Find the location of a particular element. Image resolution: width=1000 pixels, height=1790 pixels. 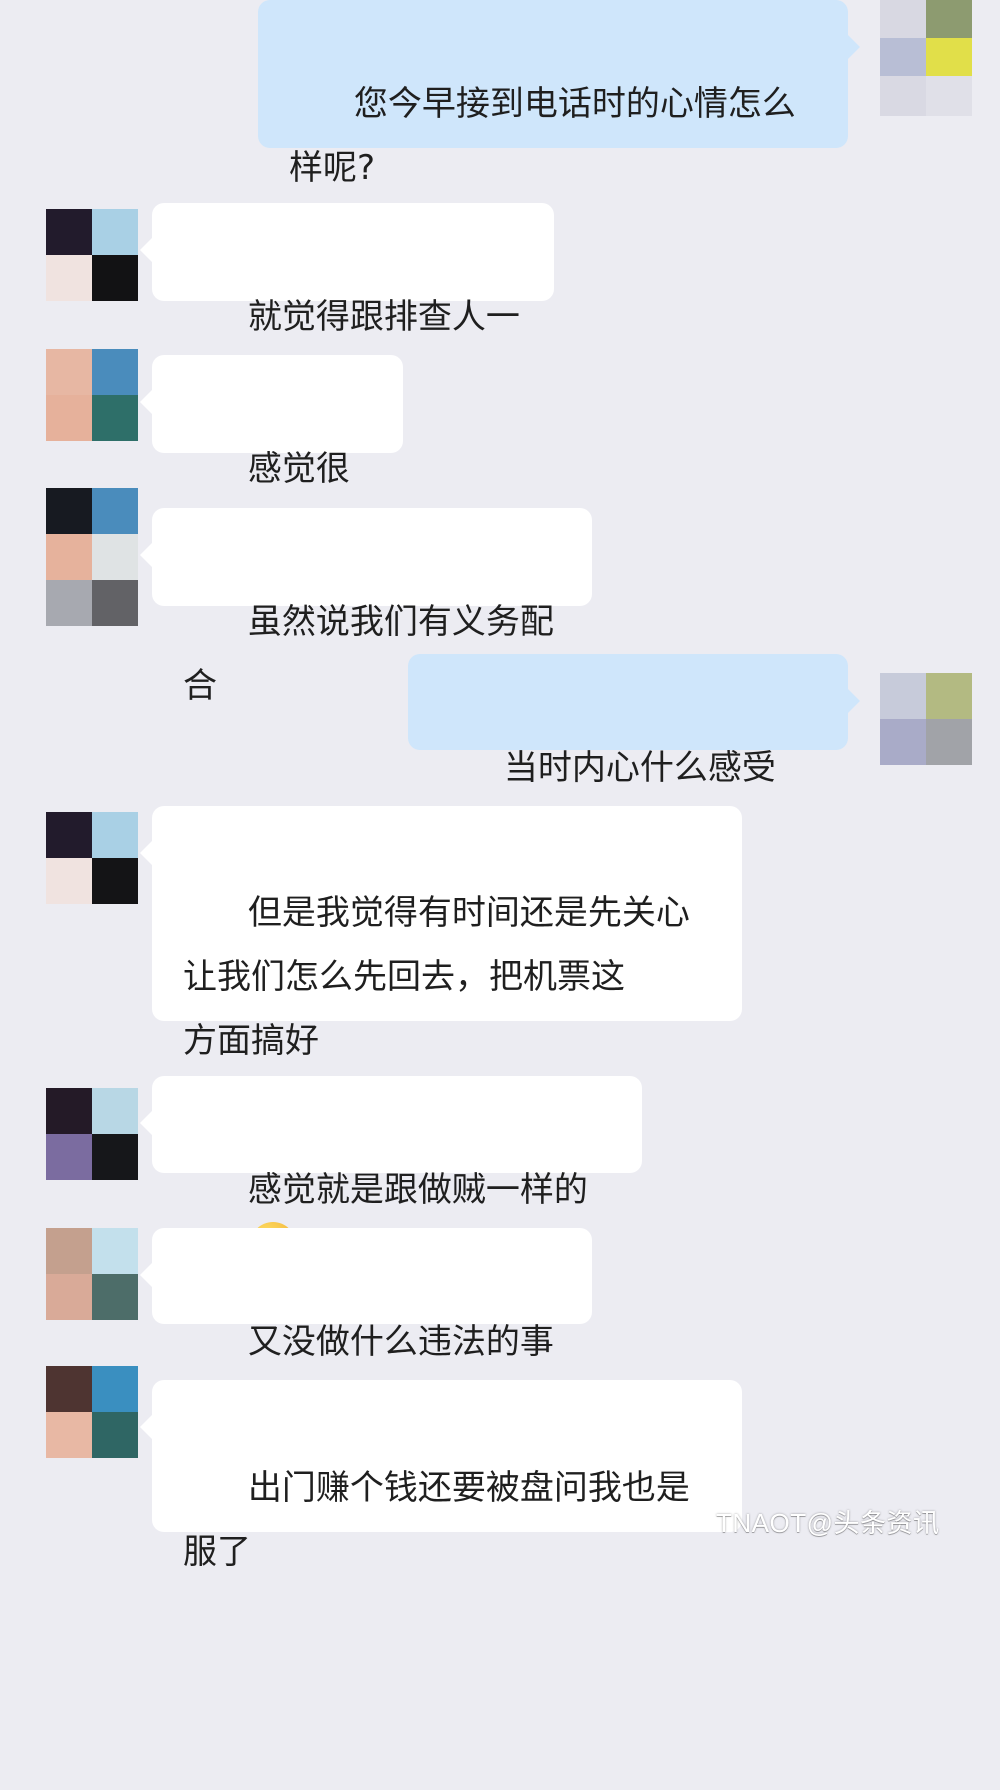

message-text: 感觉就是跟做贼一样的 is located at coordinates (417, 1190).